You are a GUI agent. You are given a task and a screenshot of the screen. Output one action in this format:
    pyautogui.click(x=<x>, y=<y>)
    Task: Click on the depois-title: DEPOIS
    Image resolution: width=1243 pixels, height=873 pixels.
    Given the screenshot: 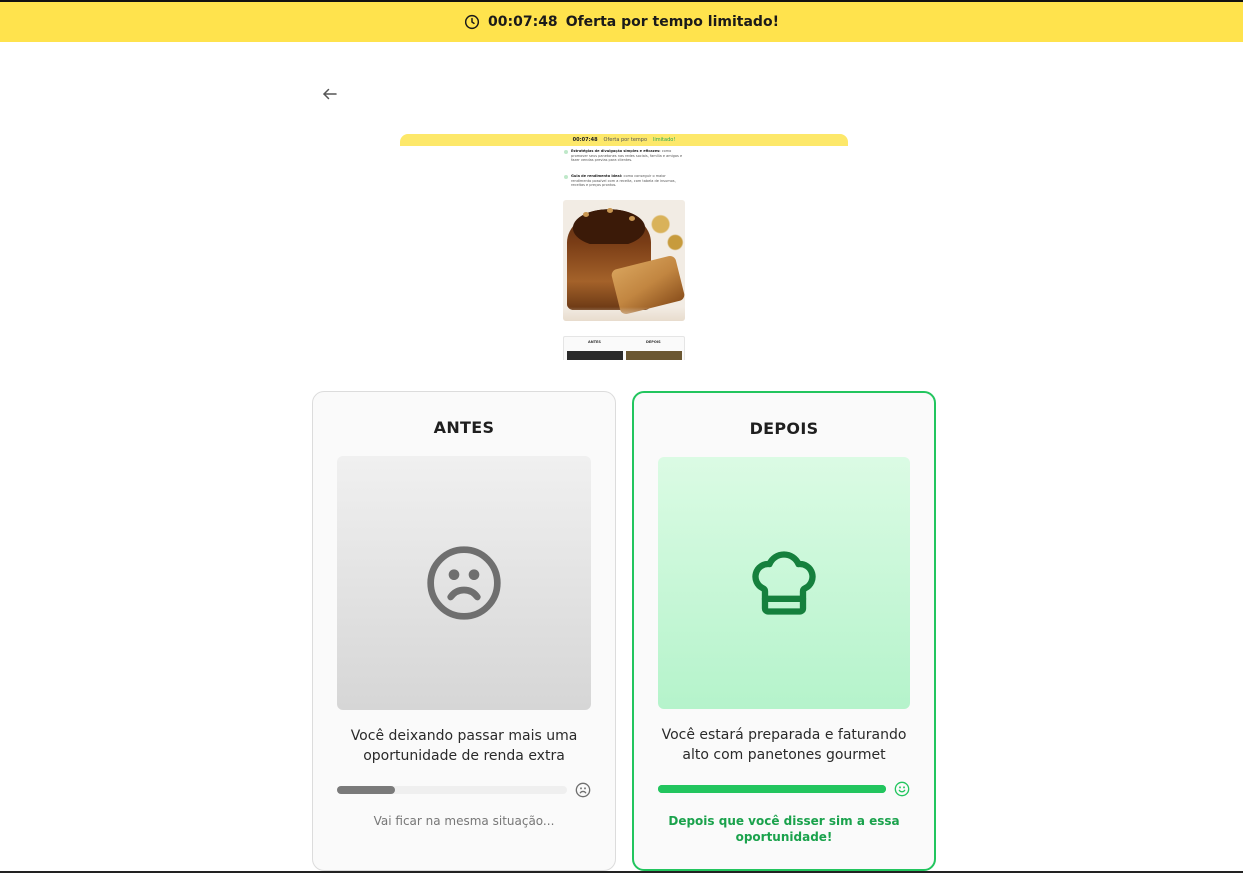 What is the action you would take?
    pyautogui.click(x=784, y=428)
    